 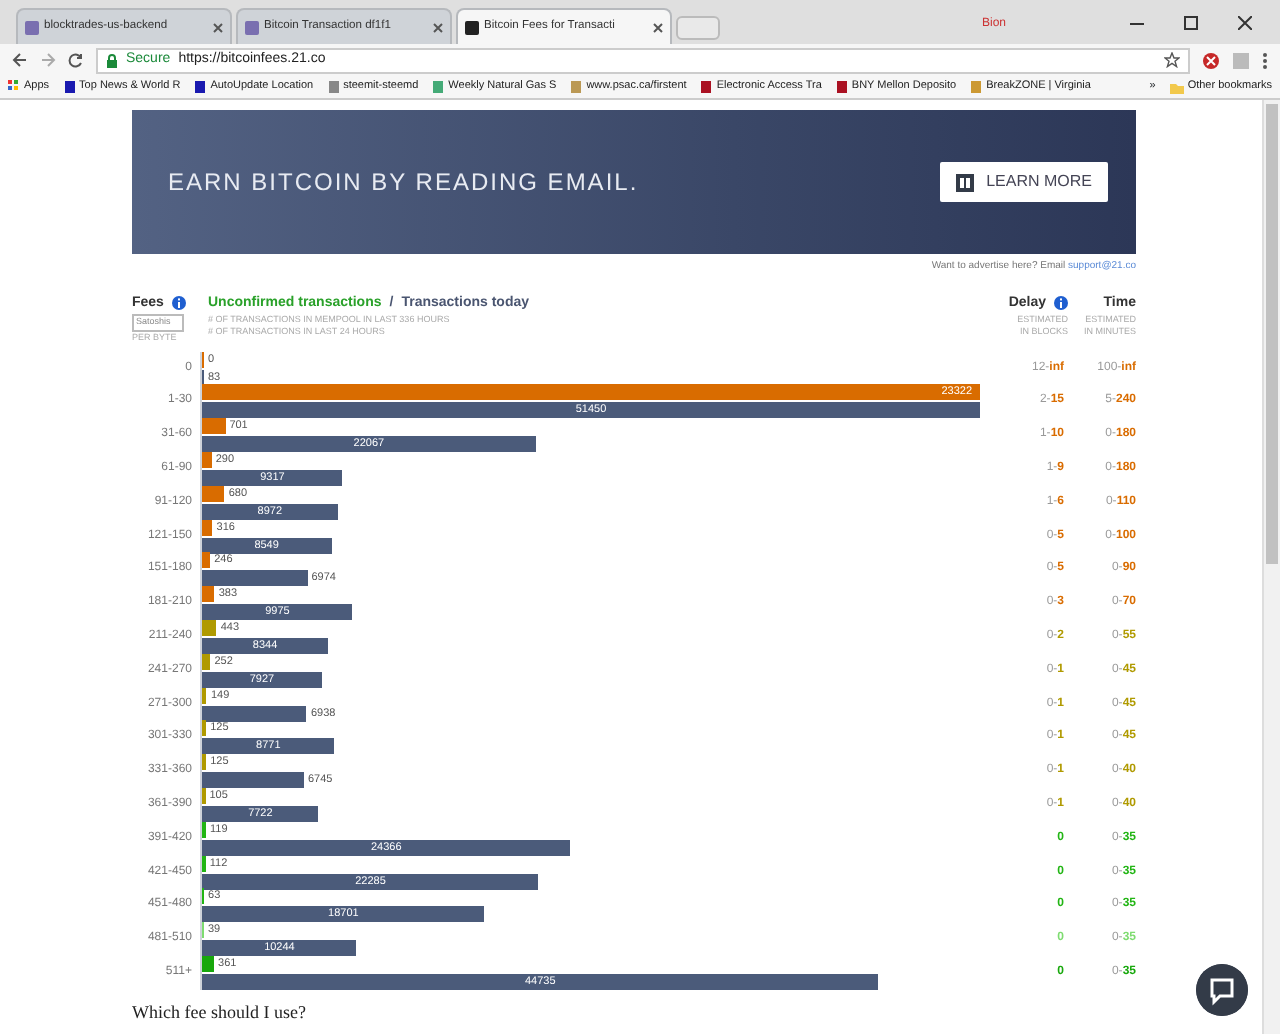 I want to click on banner-headline: EARN BITCOIN BY READING EMAIL., so click(x=403, y=183).